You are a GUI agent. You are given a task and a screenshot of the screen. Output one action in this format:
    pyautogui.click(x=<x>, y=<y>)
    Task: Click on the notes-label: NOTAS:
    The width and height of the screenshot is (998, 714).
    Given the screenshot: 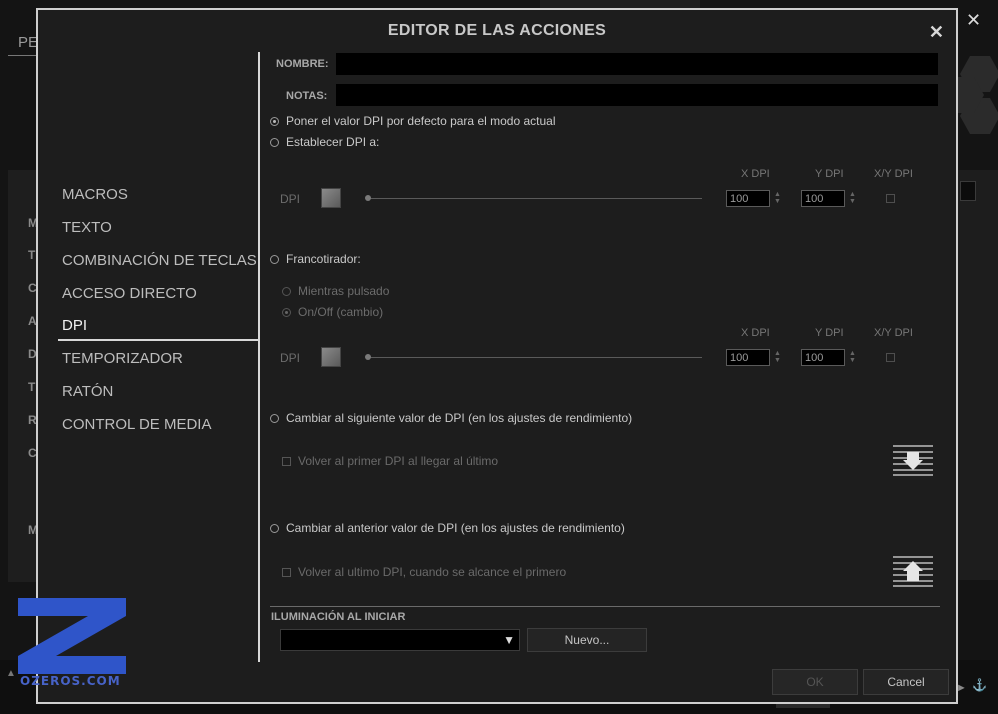 What is the action you would take?
    pyautogui.click(x=307, y=96)
    